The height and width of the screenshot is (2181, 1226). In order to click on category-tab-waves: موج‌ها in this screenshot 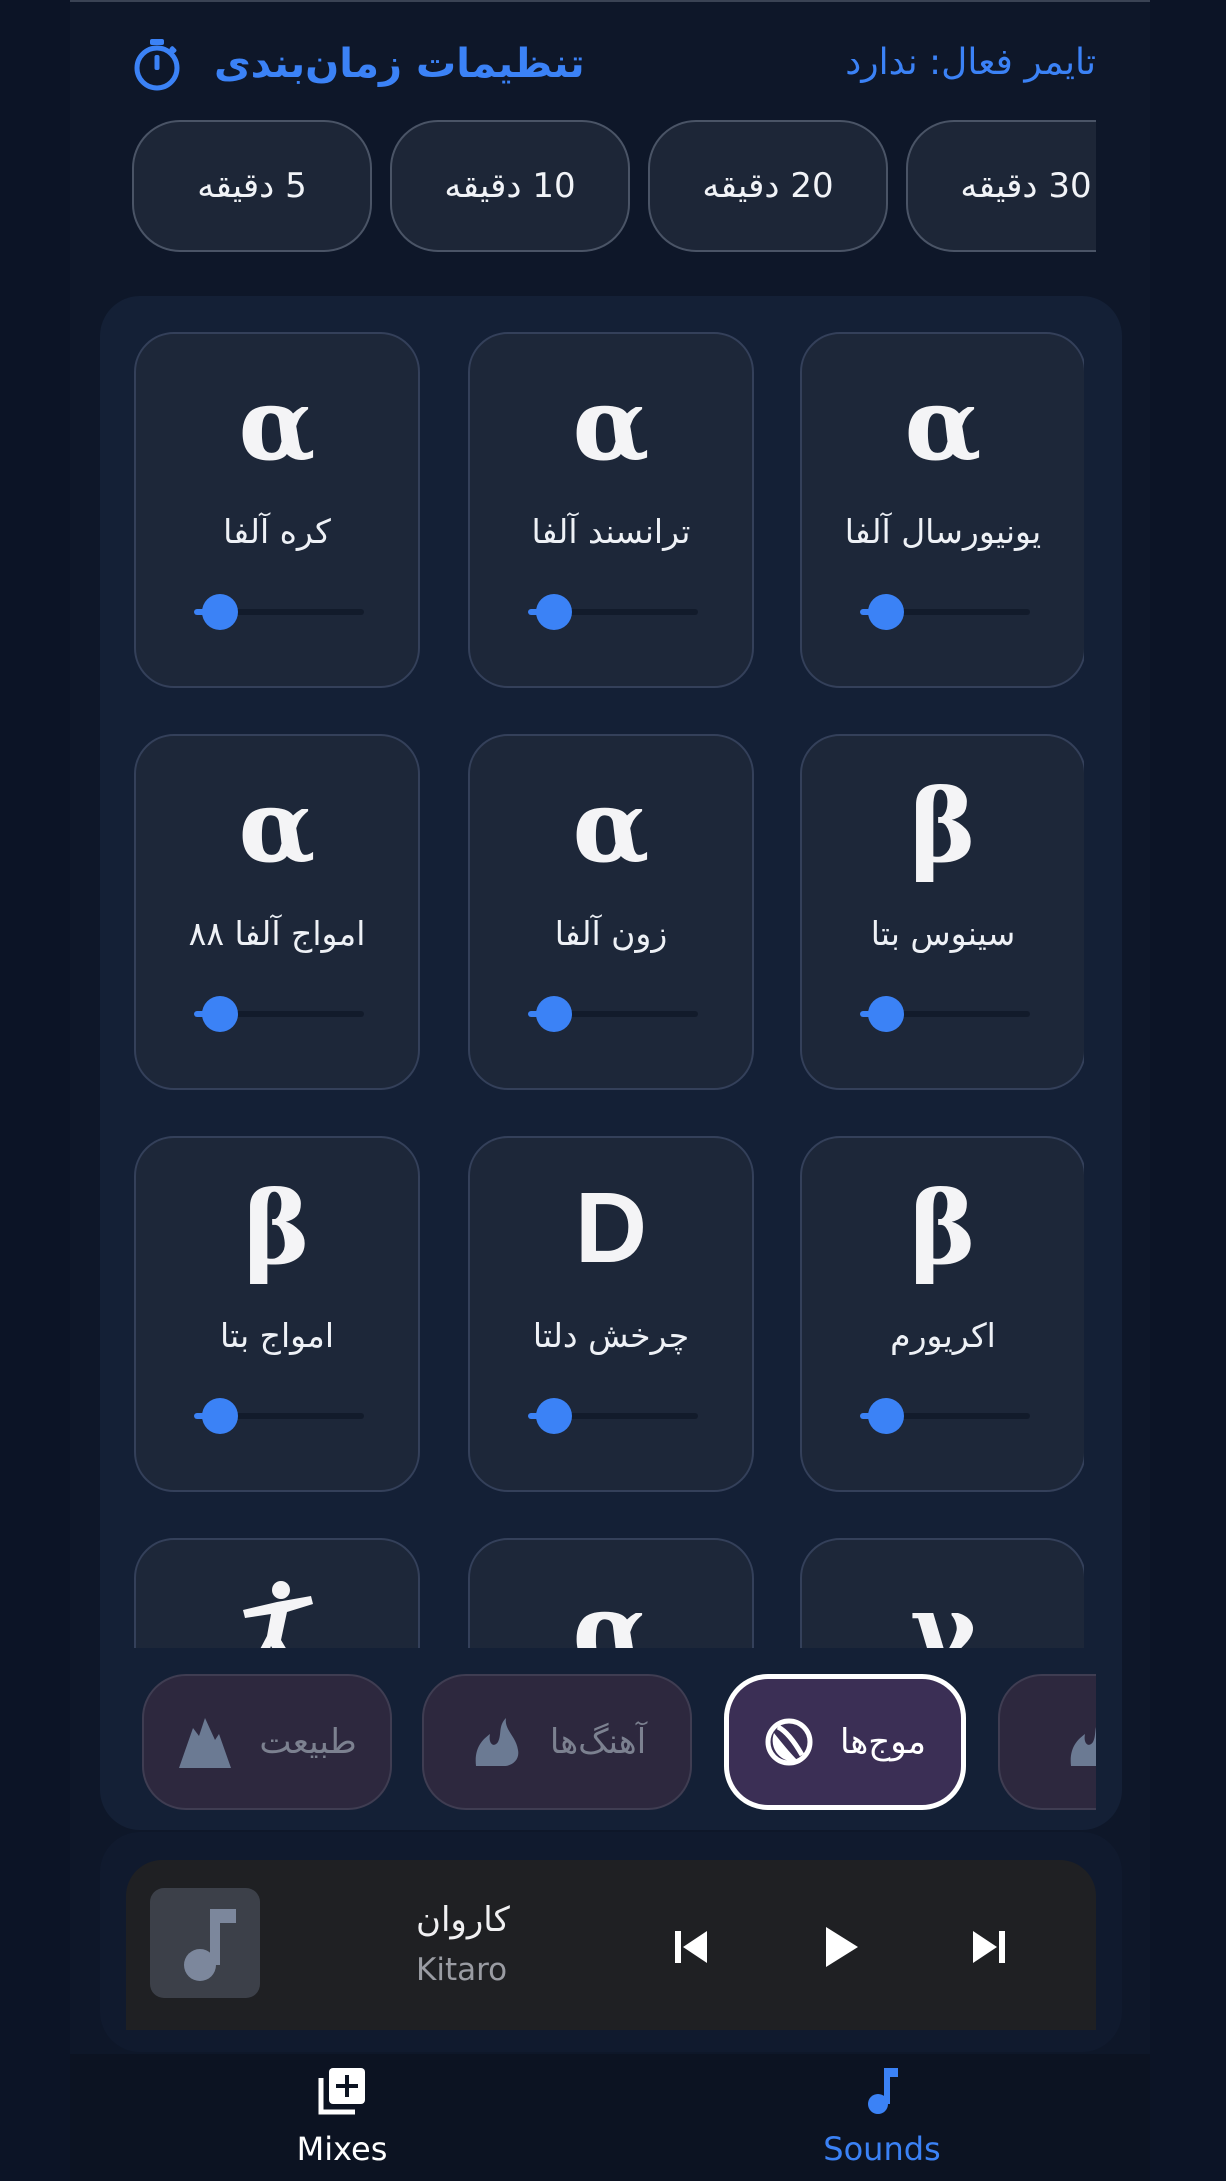, I will do `click(845, 1742)`.